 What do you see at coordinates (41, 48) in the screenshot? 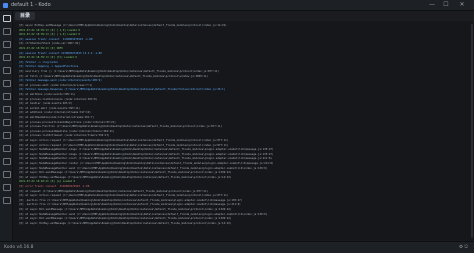
I see `log-line: 2021-07-02 18:39:13 [0] INFO` at bounding box center [41, 48].